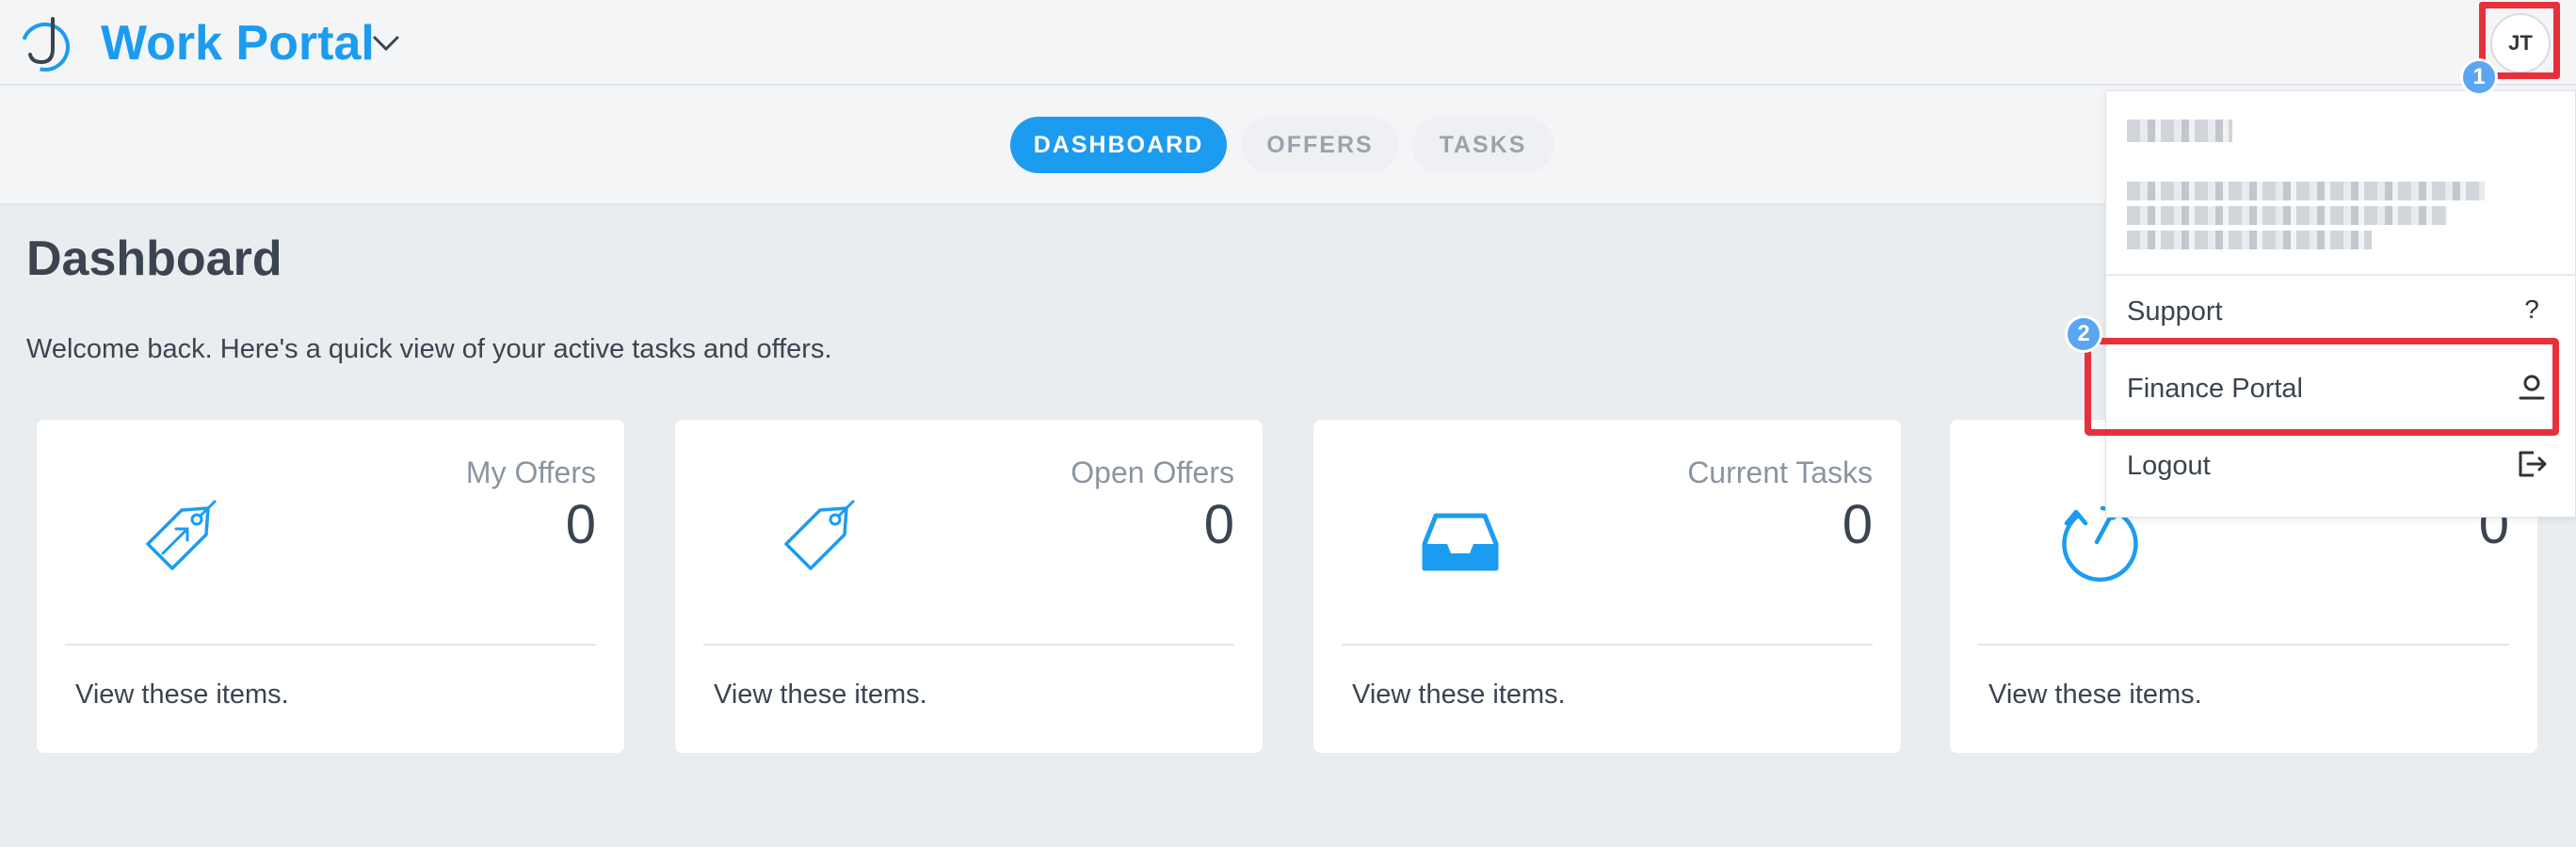 The width and height of the screenshot is (2576, 847). Describe the element at coordinates (330, 586) in the screenshot. I see `card-my-offers: My Offers 0 View these items.` at that location.